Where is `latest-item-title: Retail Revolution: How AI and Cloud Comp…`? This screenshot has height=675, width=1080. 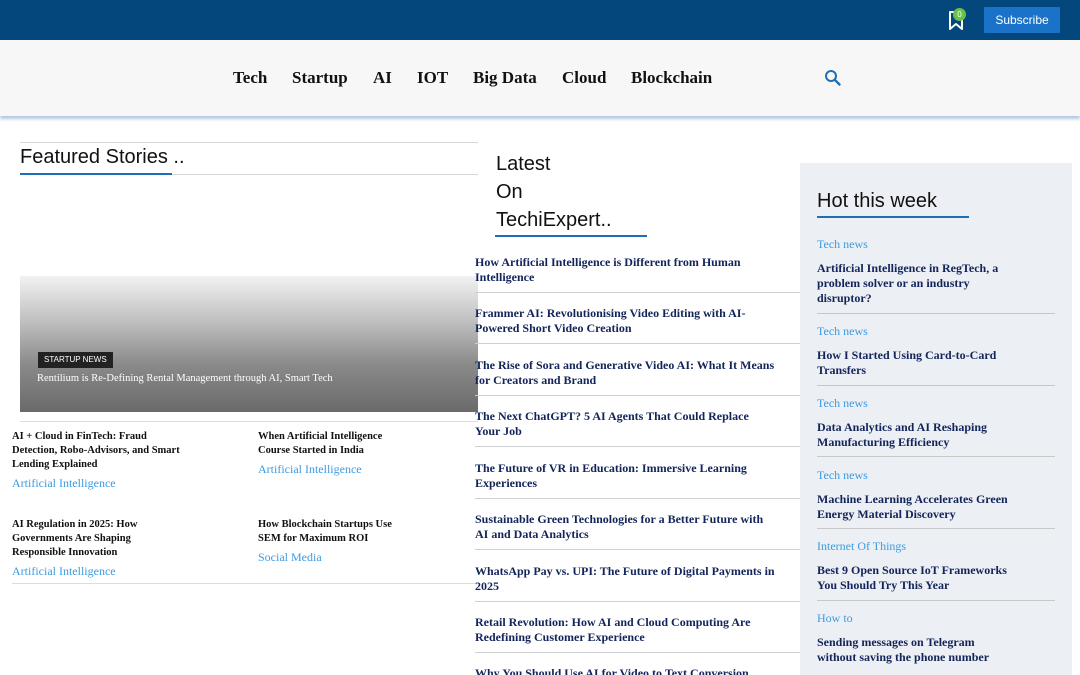 latest-item-title: Retail Revolution: How AI and Cloud Comp… is located at coordinates (625, 630).